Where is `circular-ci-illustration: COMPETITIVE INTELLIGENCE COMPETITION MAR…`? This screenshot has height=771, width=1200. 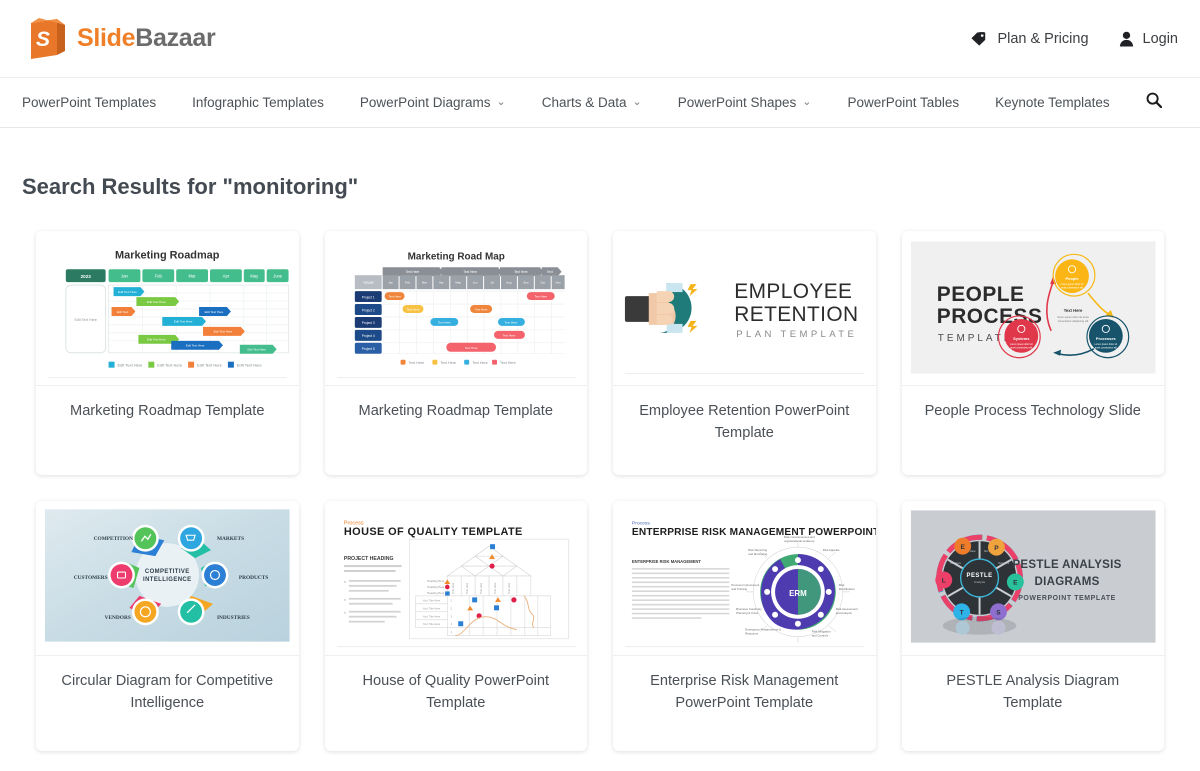
circular-ci-illustration: COMPETITIVE INTELLIGENCE COMPETITION MAR… is located at coordinates (167, 577).